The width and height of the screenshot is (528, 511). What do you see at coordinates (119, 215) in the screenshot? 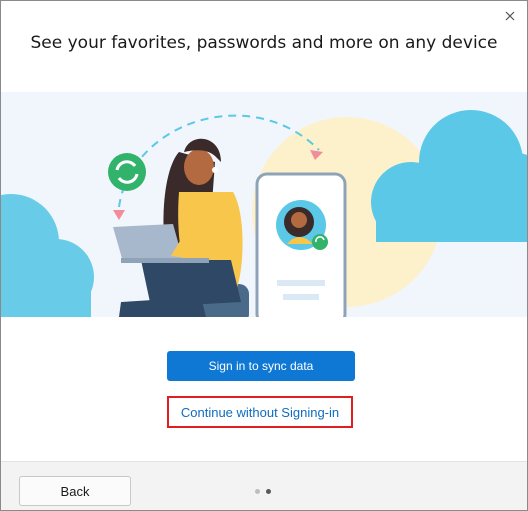
I see `arrow-head-left` at bounding box center [119, 215].